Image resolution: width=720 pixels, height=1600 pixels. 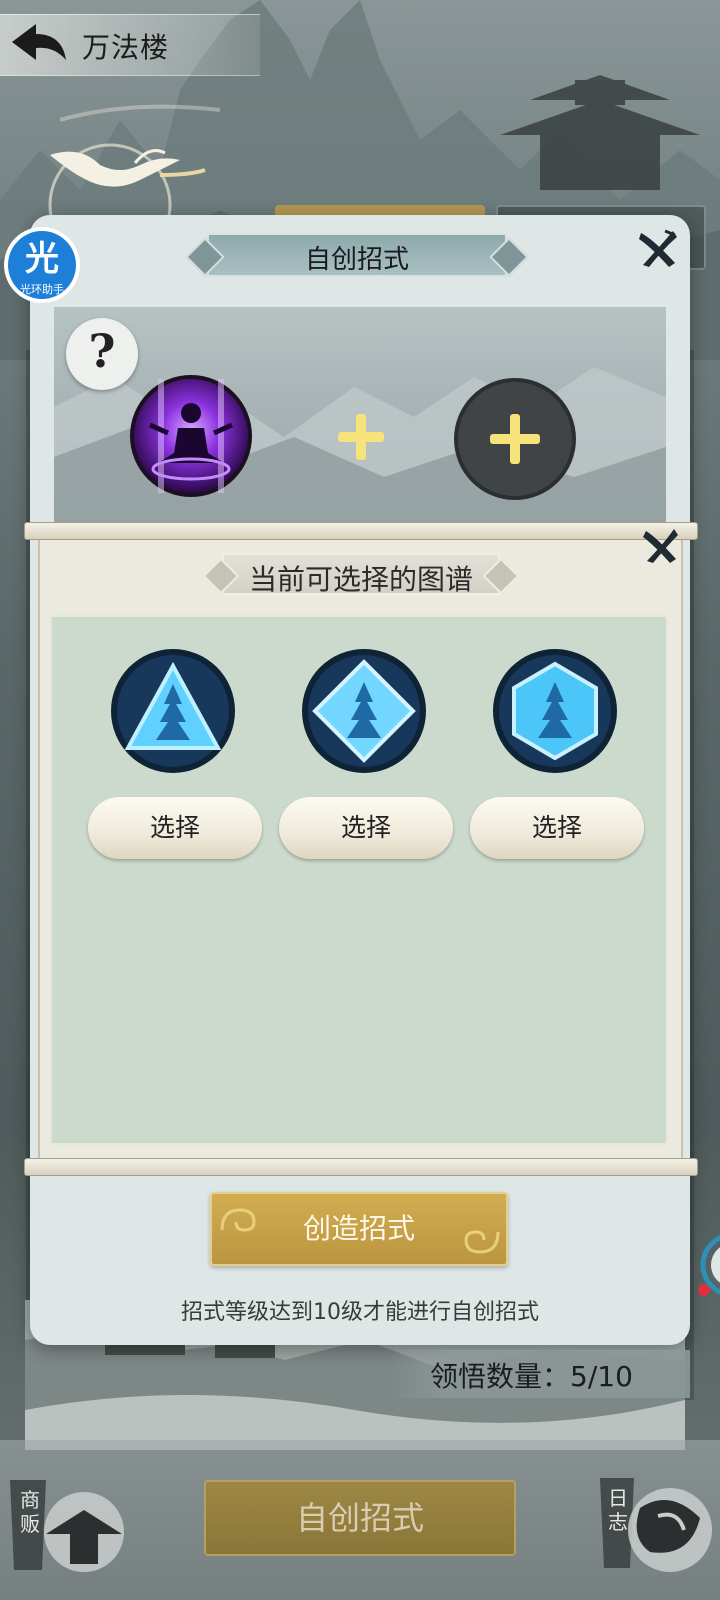 I want to click on dialog-title: 自创招式, so click(x=356, y=260).